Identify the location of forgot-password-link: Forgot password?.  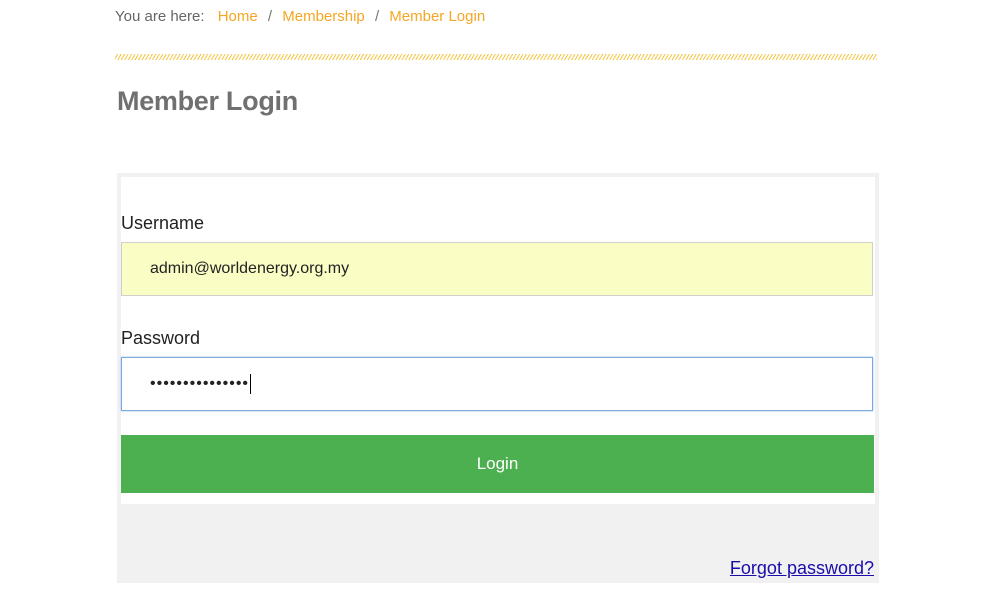
(802, 568).